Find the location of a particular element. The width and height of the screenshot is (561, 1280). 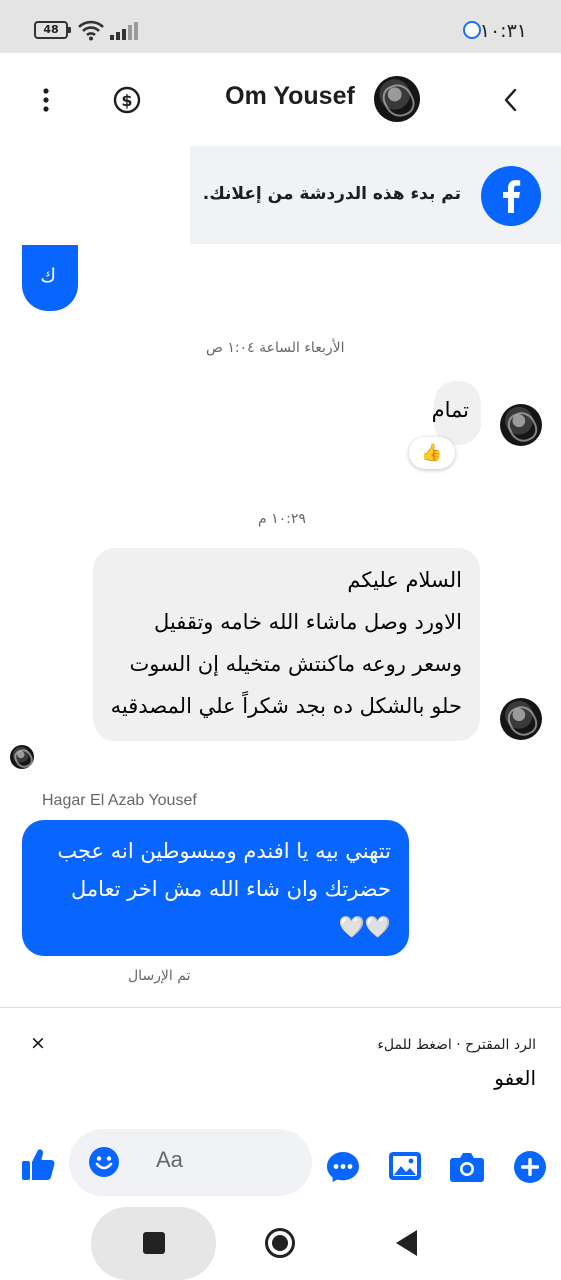

battery-icon: 48 is located at coordinates (52, 30).